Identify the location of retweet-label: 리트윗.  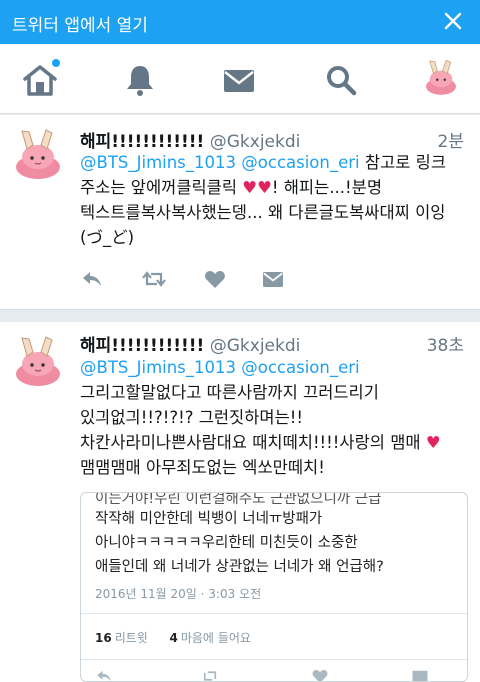
(131, 638).